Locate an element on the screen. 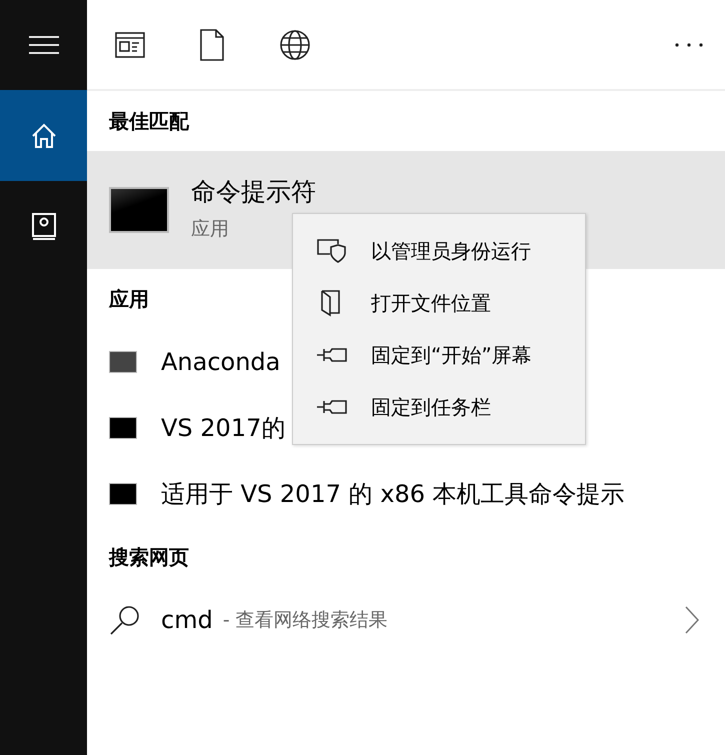 The width and height of the screenshot is (725, 755). section-heading: 应用 is located at coordinates (129, 299).